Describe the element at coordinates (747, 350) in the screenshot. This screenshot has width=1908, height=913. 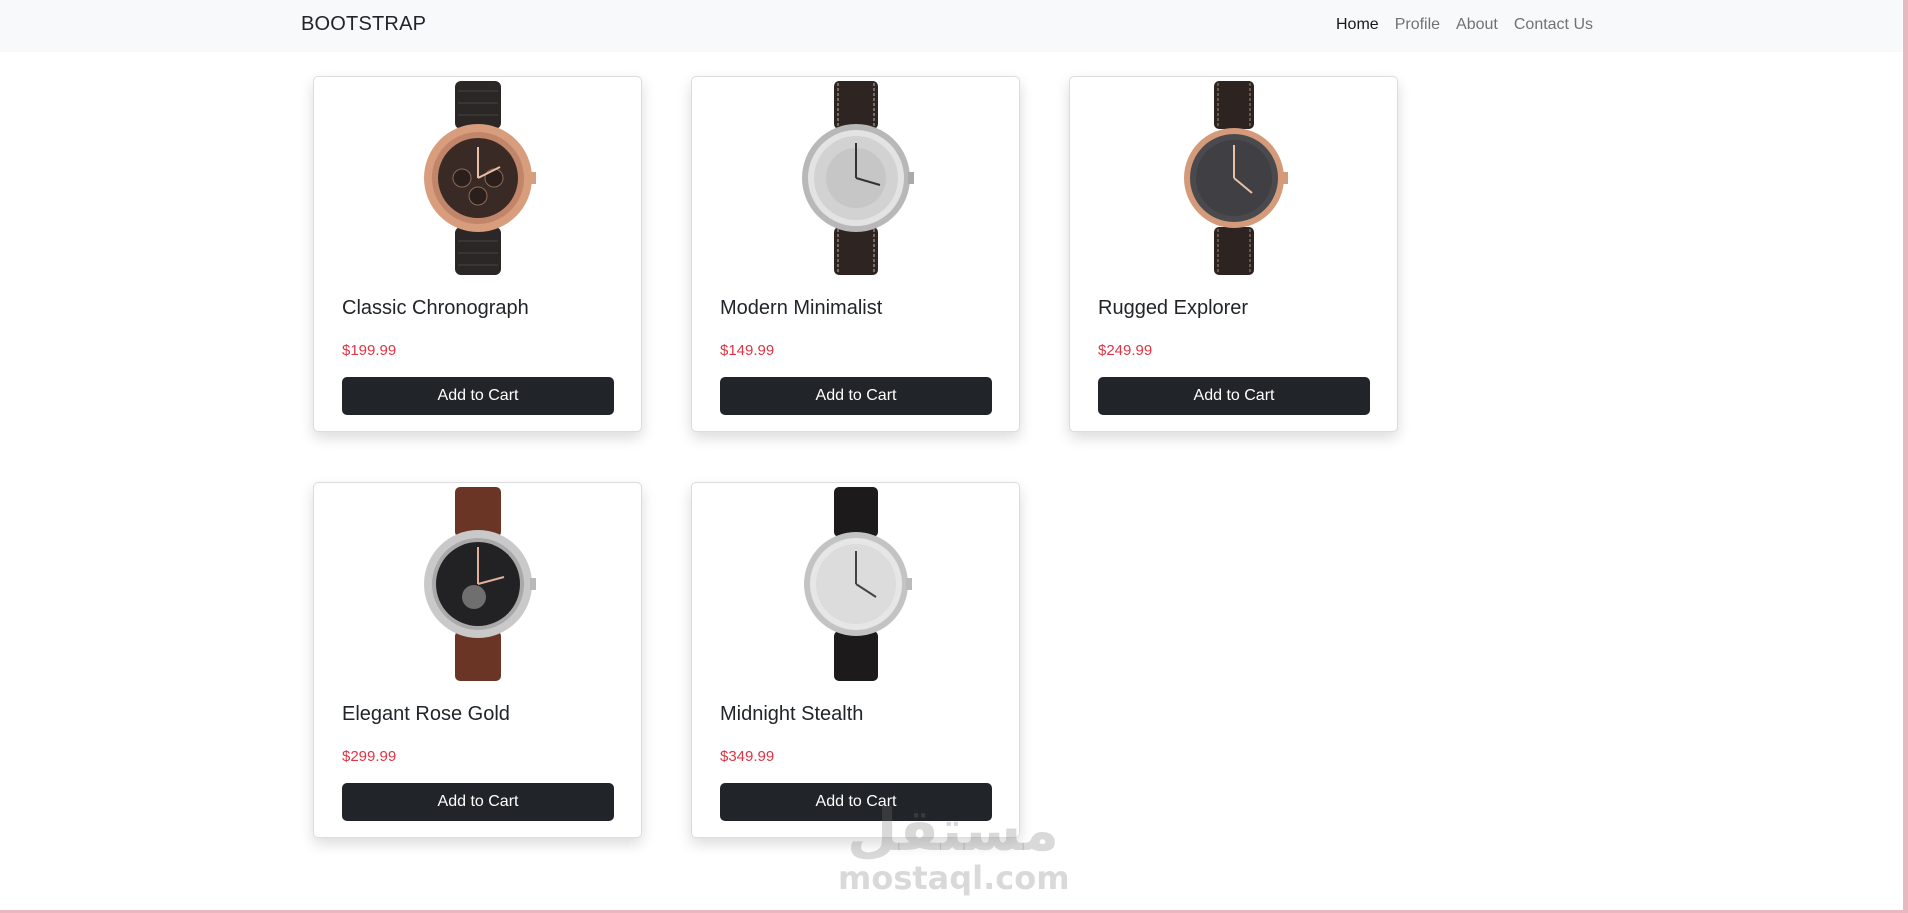
I see `product-price: $149.99` at that location.